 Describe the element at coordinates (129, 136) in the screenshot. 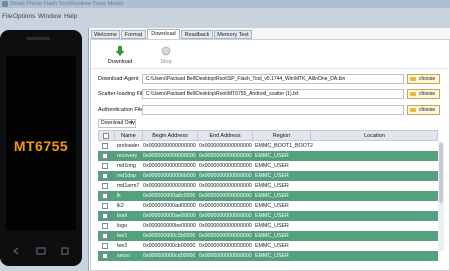

I see `header-name: Name` at that location.